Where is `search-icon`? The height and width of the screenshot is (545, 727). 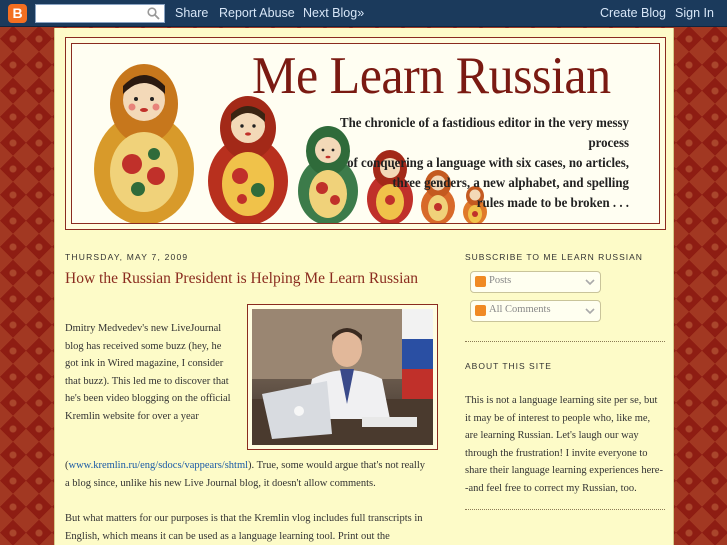
search-icon is located at coordinates (153, 13).